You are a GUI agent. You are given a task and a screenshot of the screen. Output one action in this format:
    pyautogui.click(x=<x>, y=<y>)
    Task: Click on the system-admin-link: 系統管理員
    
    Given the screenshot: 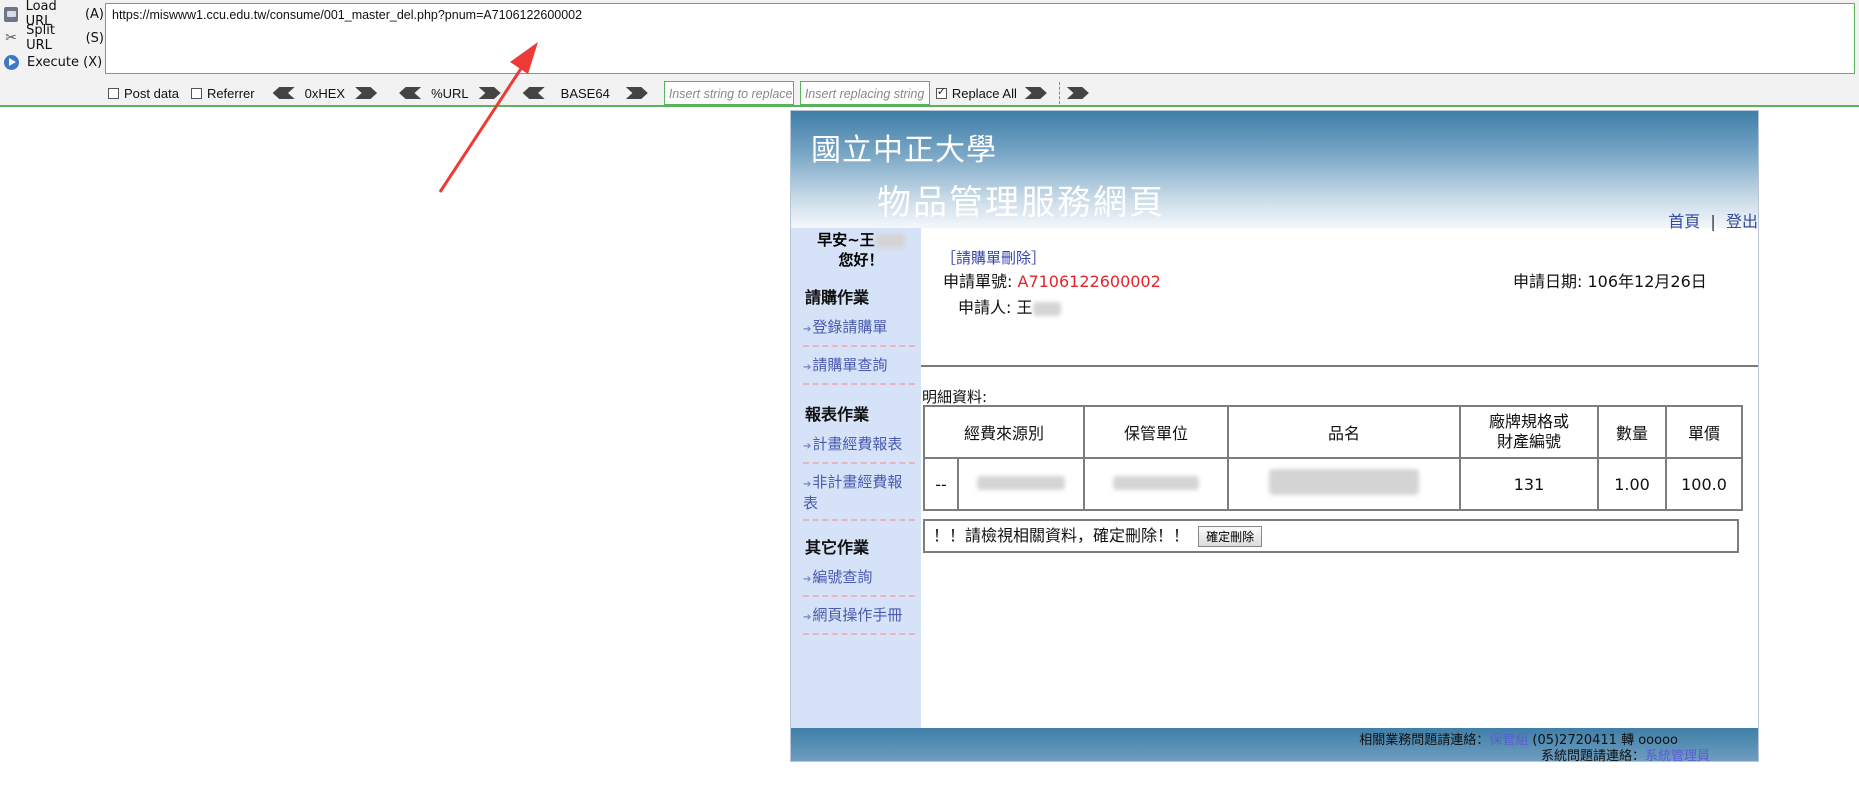 What is the action you would take?
    pyautogui.click(x=1677, y=756)
    